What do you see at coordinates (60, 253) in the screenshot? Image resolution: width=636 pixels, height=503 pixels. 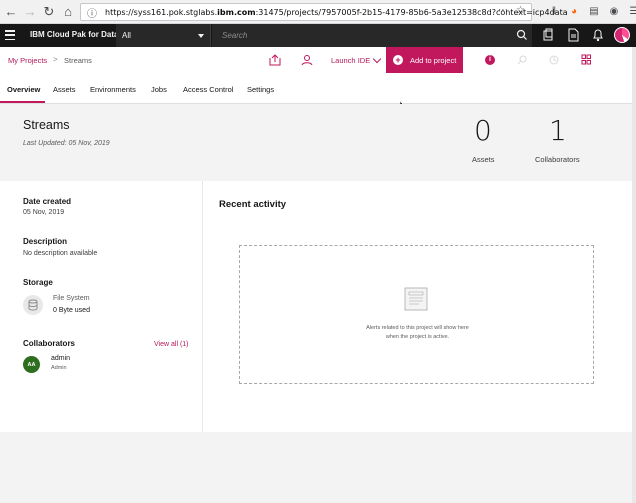 I see `description-value: No description available` at bounding box center [60, 253].